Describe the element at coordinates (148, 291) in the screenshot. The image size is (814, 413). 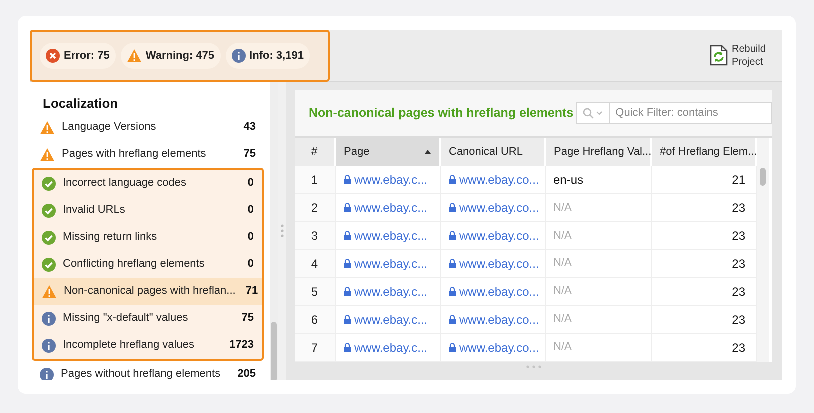
I see `sidebar-item: Non-canonical pages with hreflan... 71` at that location.